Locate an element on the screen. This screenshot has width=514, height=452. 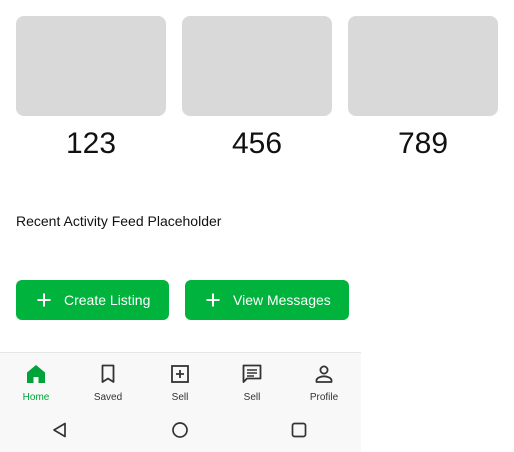
stat-card: 123 is located at coordinates (91, 89).